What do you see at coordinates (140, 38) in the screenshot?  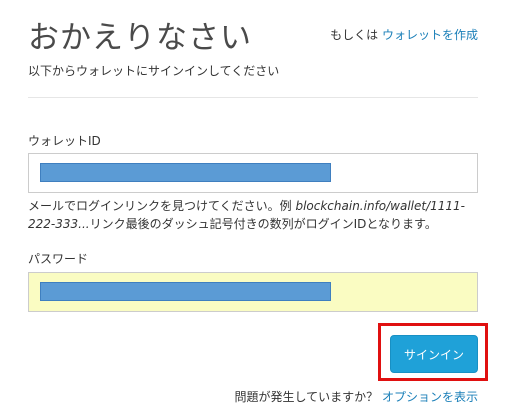 I see `page-title: おかえりなさい` at bounding box center [140, 38].